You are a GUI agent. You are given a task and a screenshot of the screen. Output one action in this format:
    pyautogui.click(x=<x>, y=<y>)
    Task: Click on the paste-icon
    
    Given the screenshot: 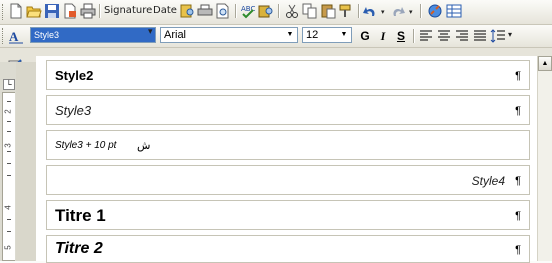 What is the action you would take?
    pyautogui.click(x=328, y=11)
    